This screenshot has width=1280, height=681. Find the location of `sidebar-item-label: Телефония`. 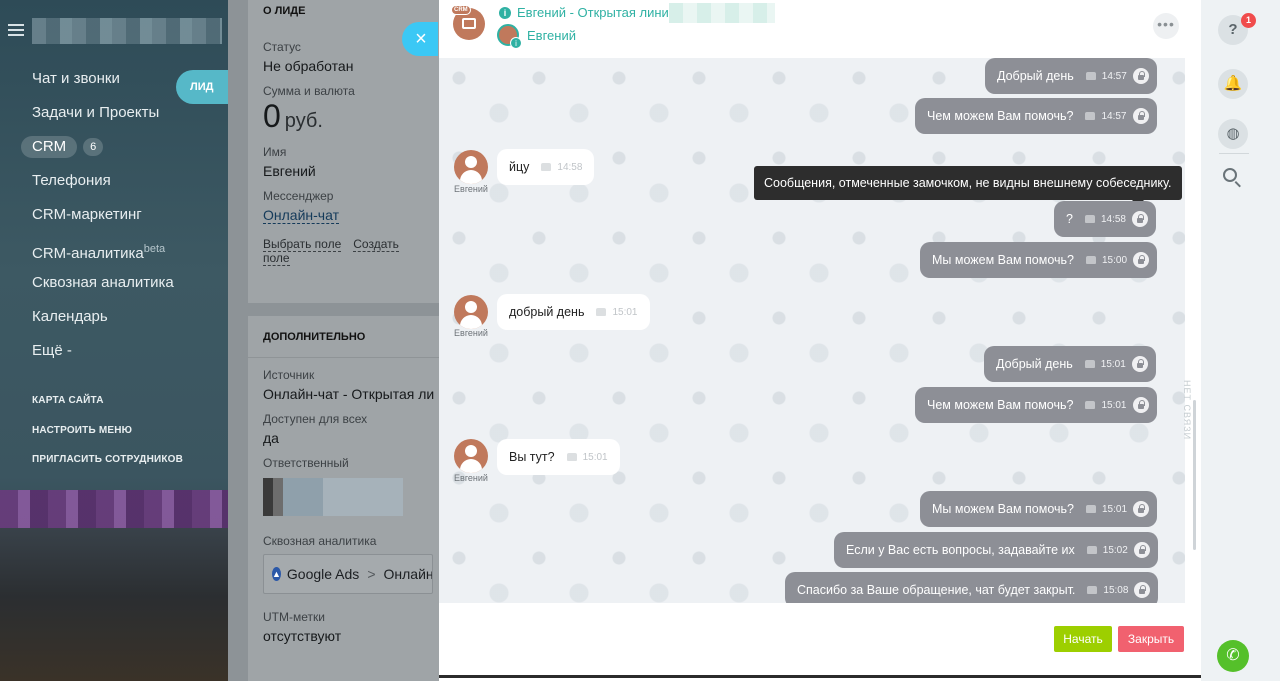

sidebar-item-label: Телефония is located at coordinates (71, 180).